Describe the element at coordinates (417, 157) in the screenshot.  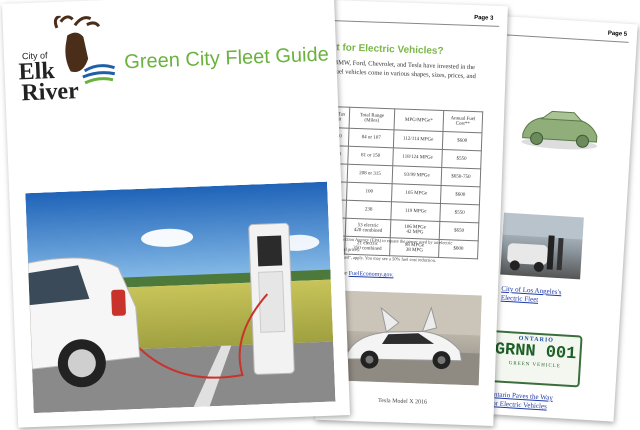
I see `table-cell: 118/124 MPGe` at that location.